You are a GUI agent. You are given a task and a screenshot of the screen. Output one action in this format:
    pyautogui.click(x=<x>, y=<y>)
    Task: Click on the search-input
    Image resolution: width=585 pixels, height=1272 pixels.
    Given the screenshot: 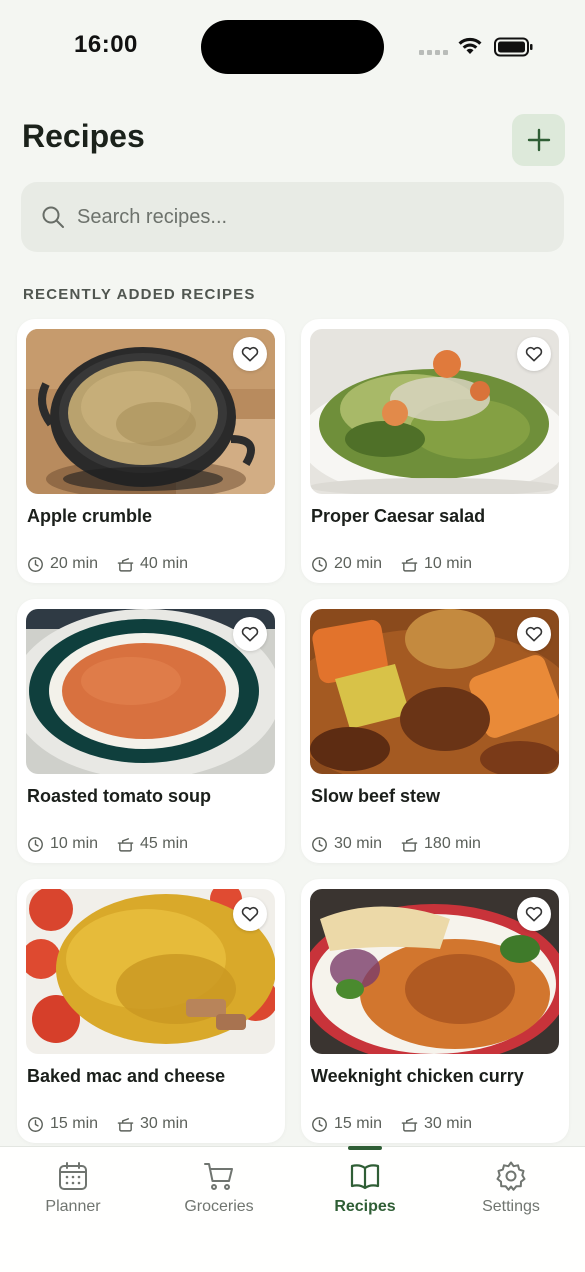 What is the action you would take?
    pyautogui.click(x=297, y=217)
    